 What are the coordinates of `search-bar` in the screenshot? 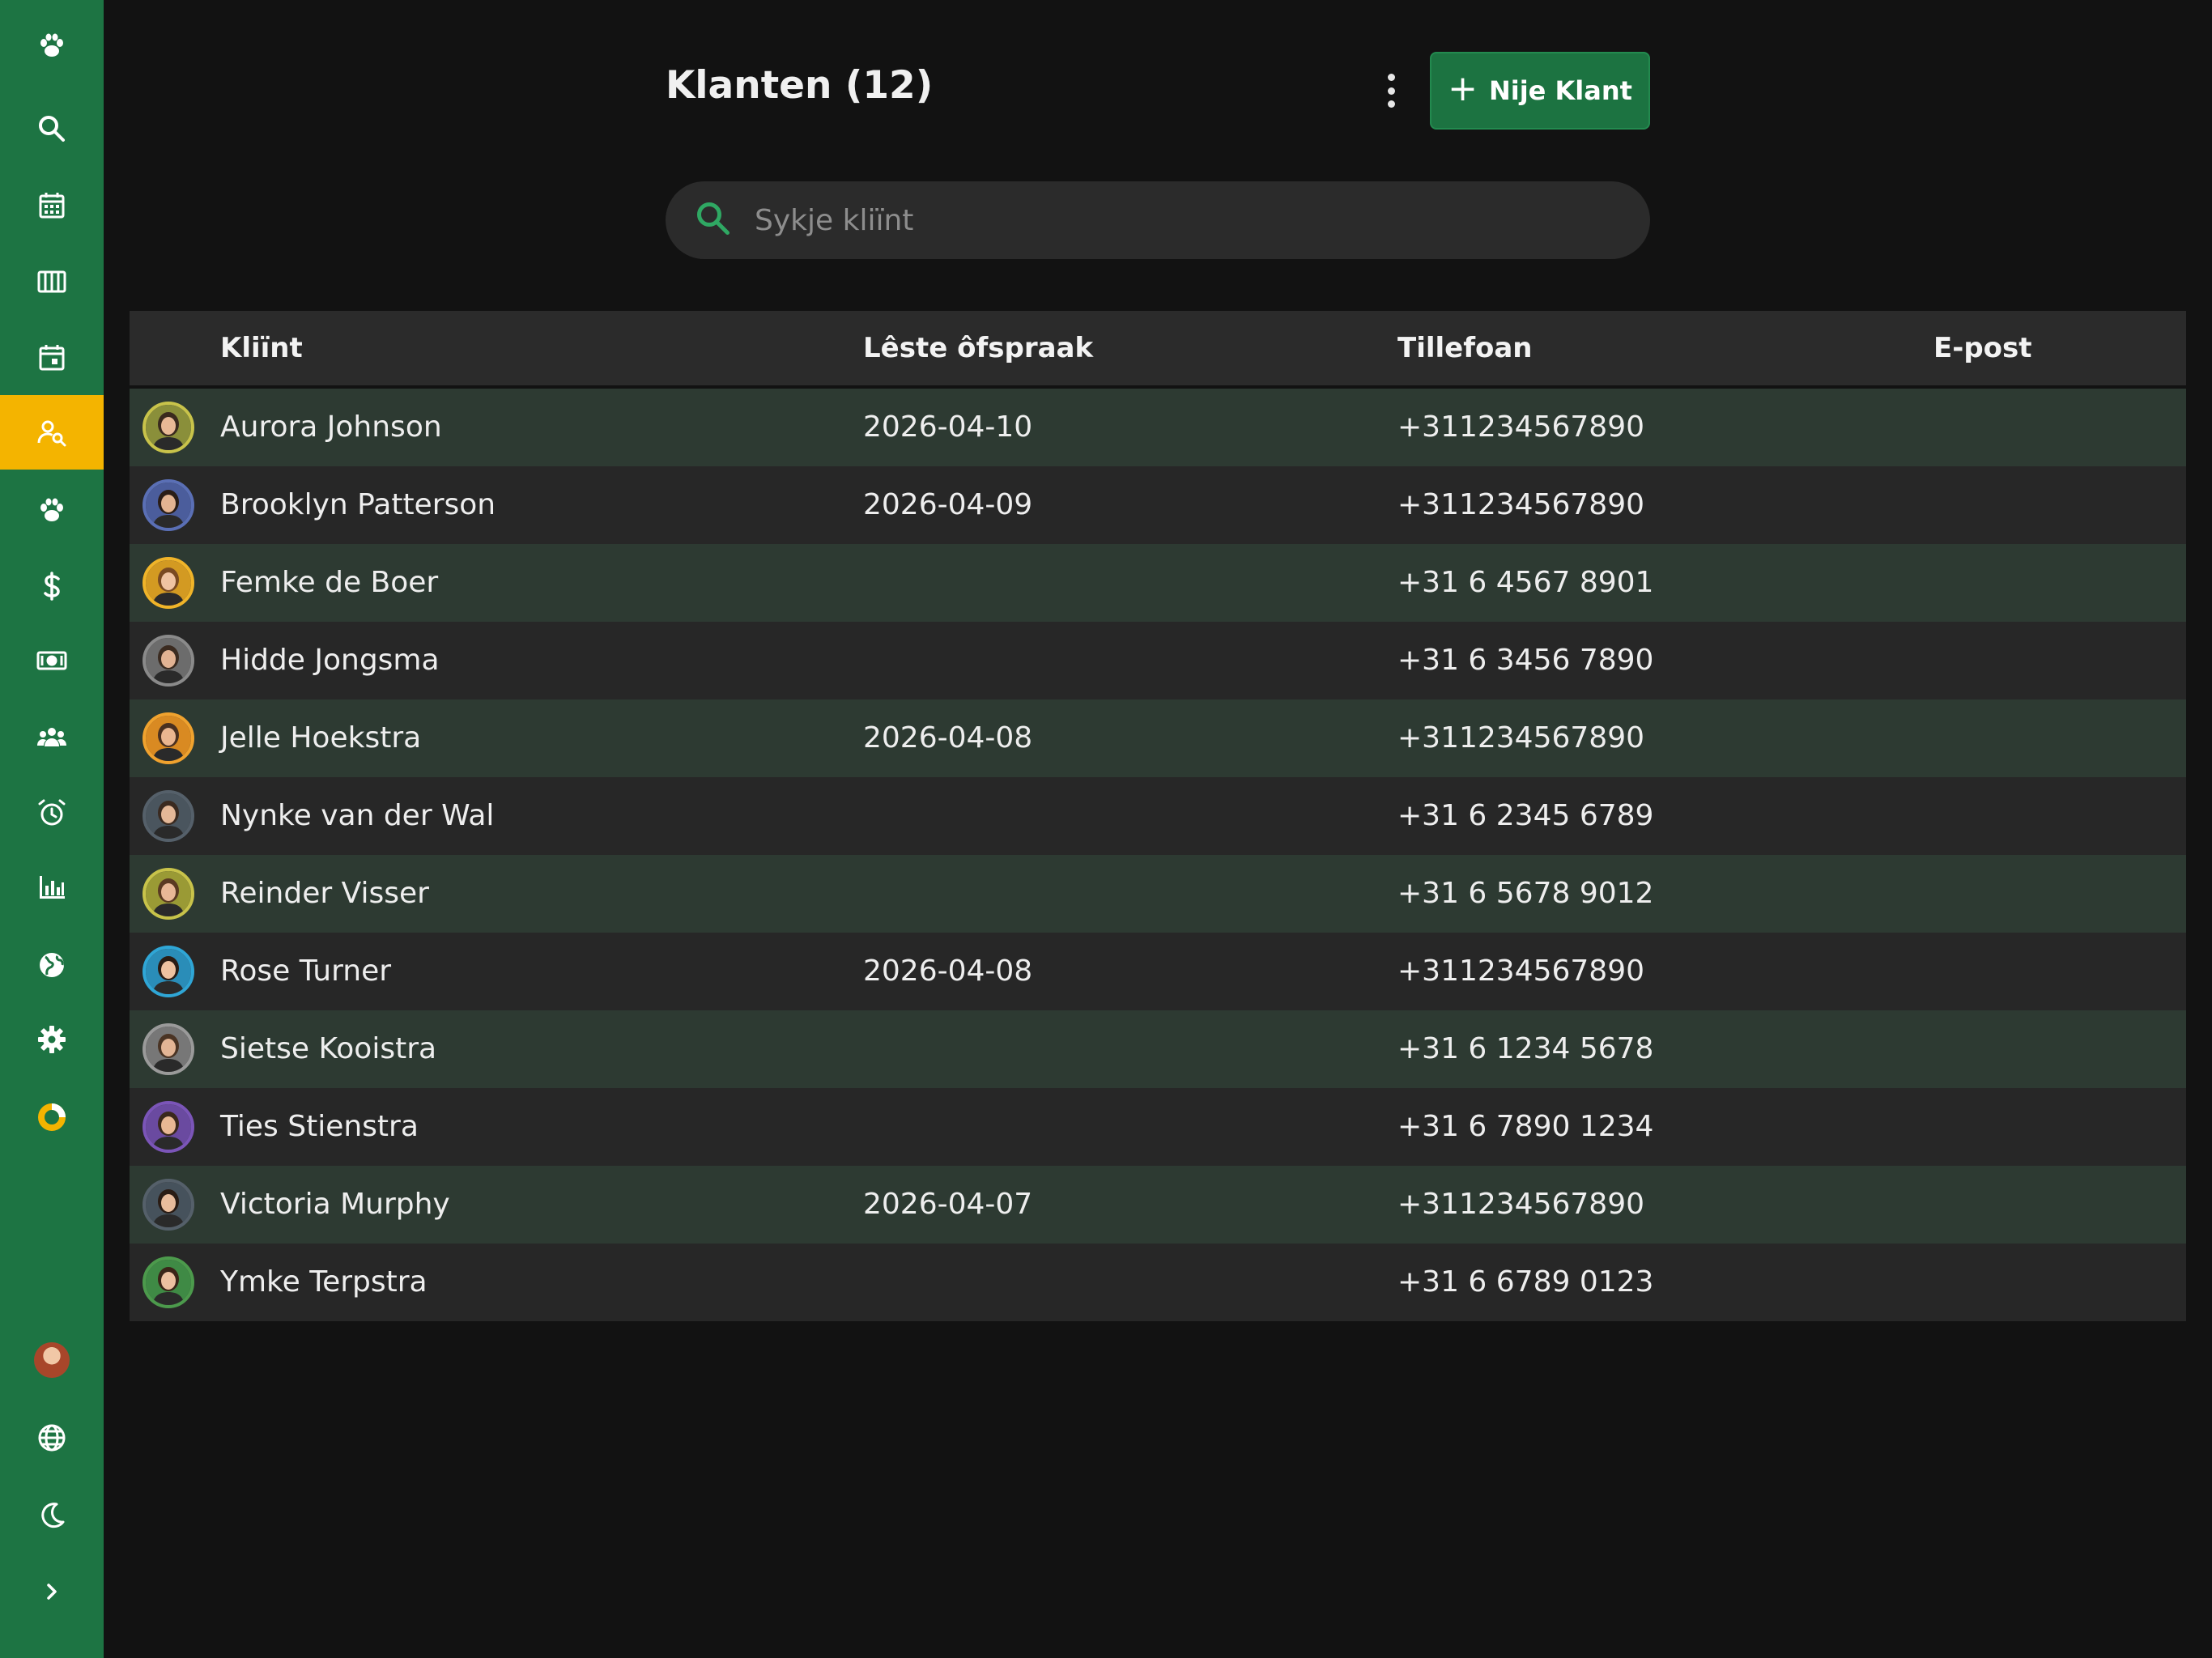 It's located at (1158, 220).